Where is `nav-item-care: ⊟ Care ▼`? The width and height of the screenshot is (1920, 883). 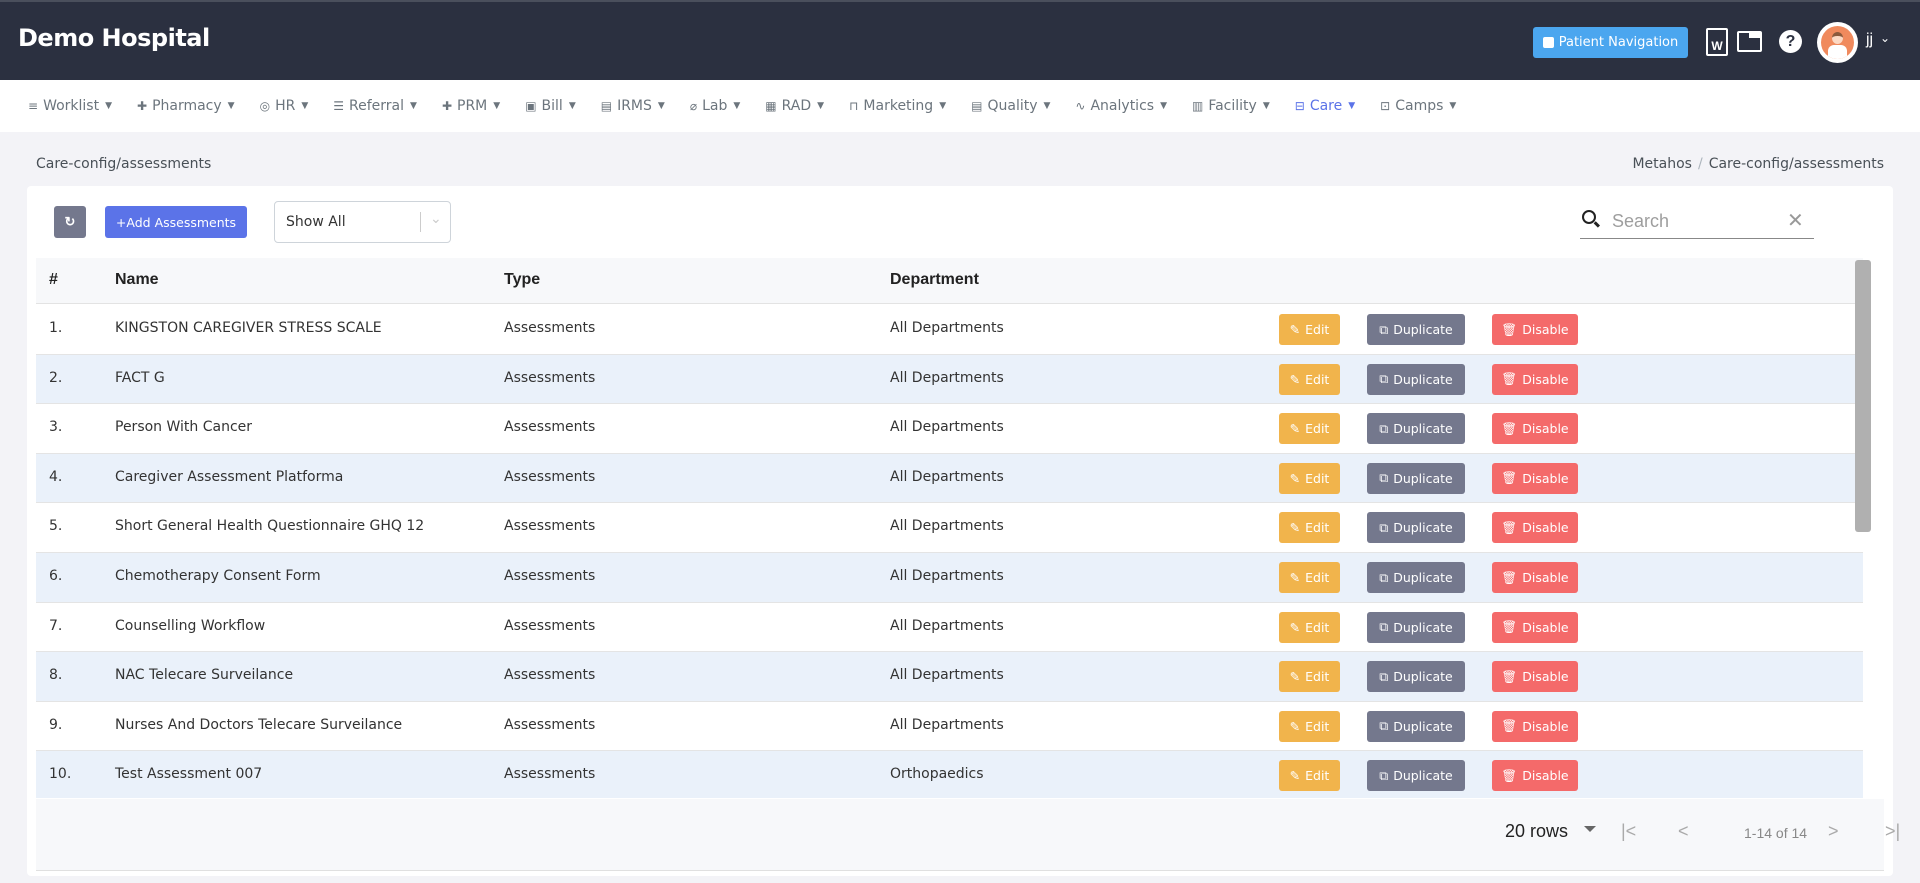 nav-item-care: ⊟ Care ▼ is located at coordinates (1325, 106).